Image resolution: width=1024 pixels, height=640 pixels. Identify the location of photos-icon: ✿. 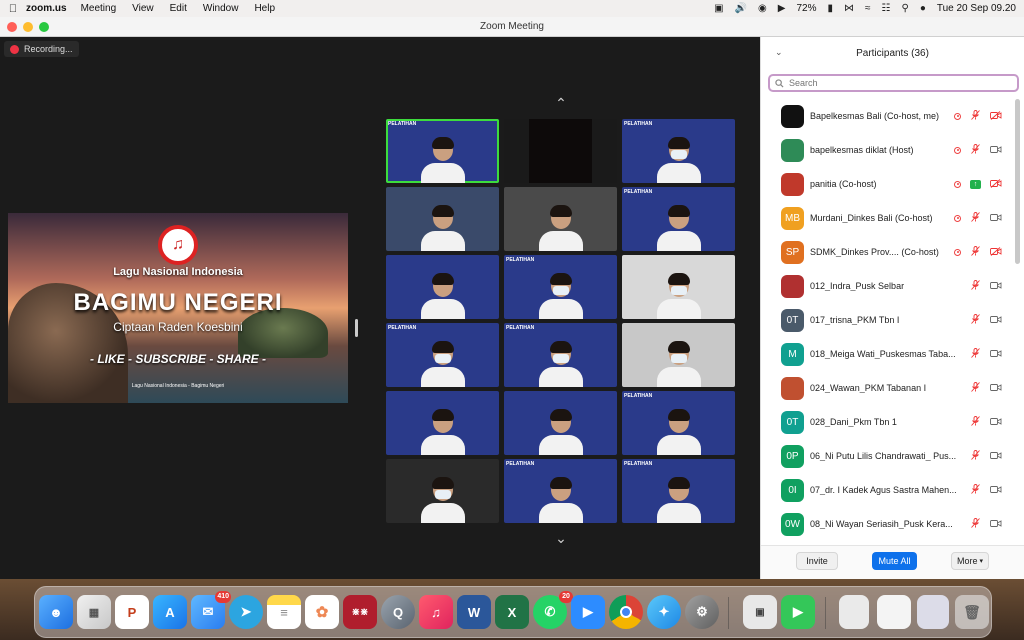
(322, 612).